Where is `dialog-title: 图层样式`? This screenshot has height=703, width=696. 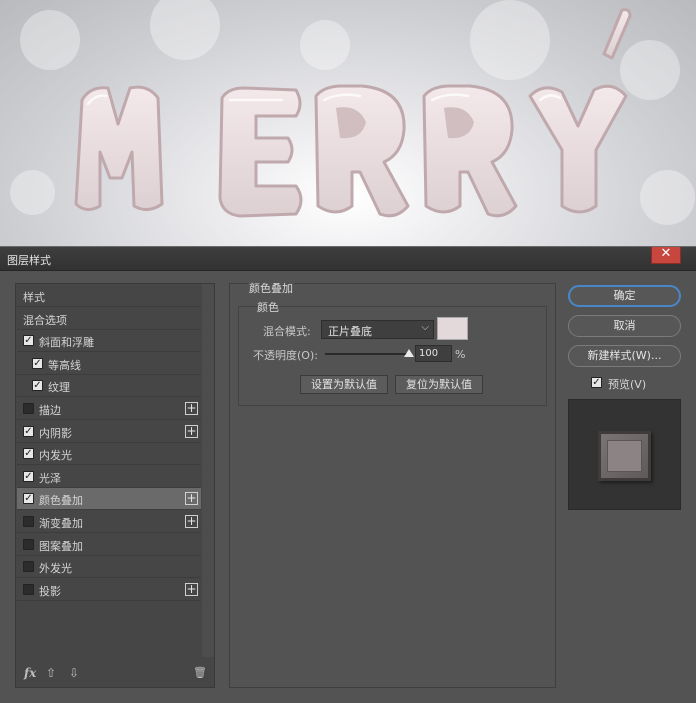
dialog-title: 图层样式 is located at coordinates (29, 260).